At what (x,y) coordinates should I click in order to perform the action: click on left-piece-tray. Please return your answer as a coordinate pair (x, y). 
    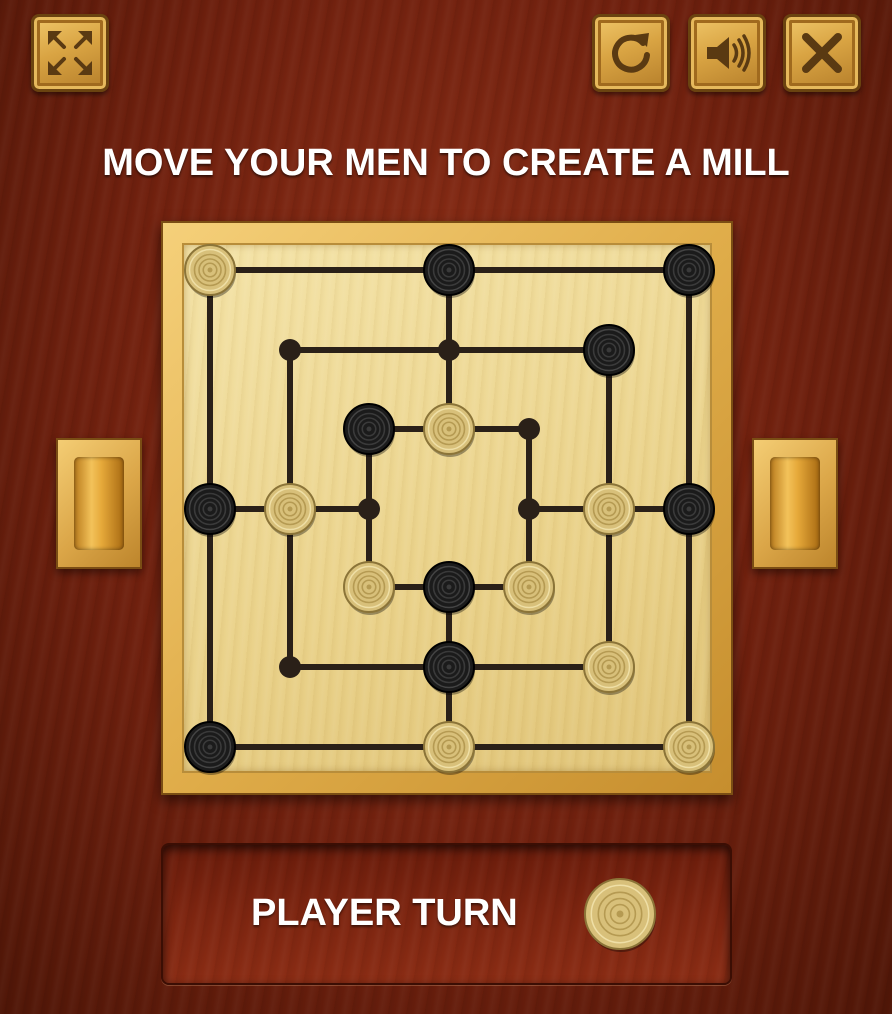
    Looking at the image, I should click on (99, 503).